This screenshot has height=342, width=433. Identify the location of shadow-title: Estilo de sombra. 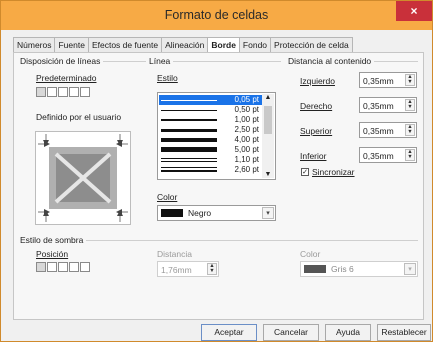
(53, 240).